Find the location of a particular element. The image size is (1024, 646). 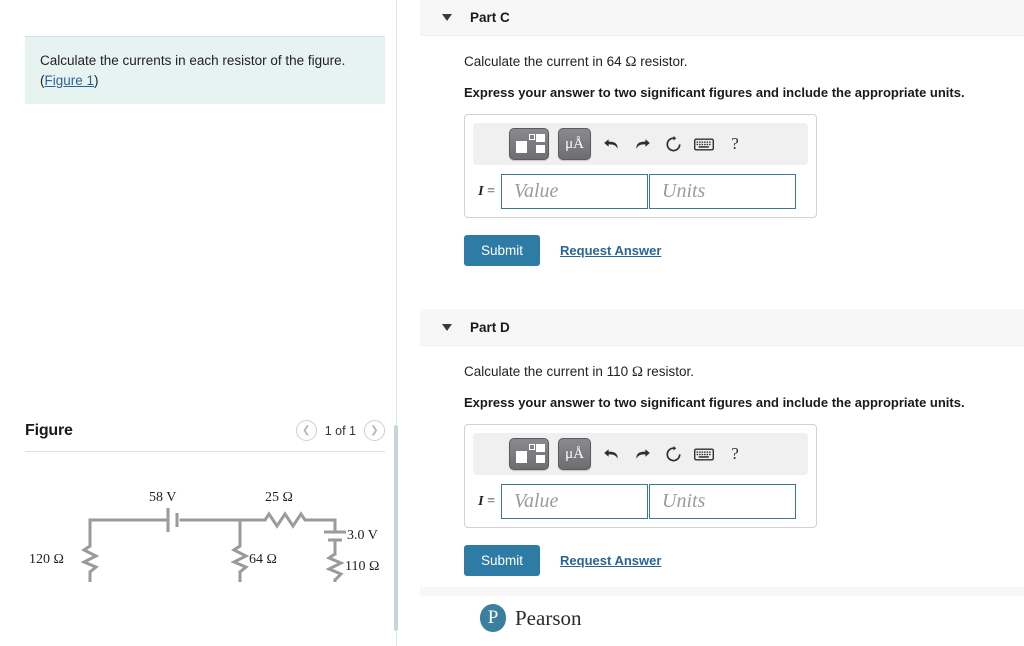

figure-1-link: Figure 1 is located at coordinates (70, 80).